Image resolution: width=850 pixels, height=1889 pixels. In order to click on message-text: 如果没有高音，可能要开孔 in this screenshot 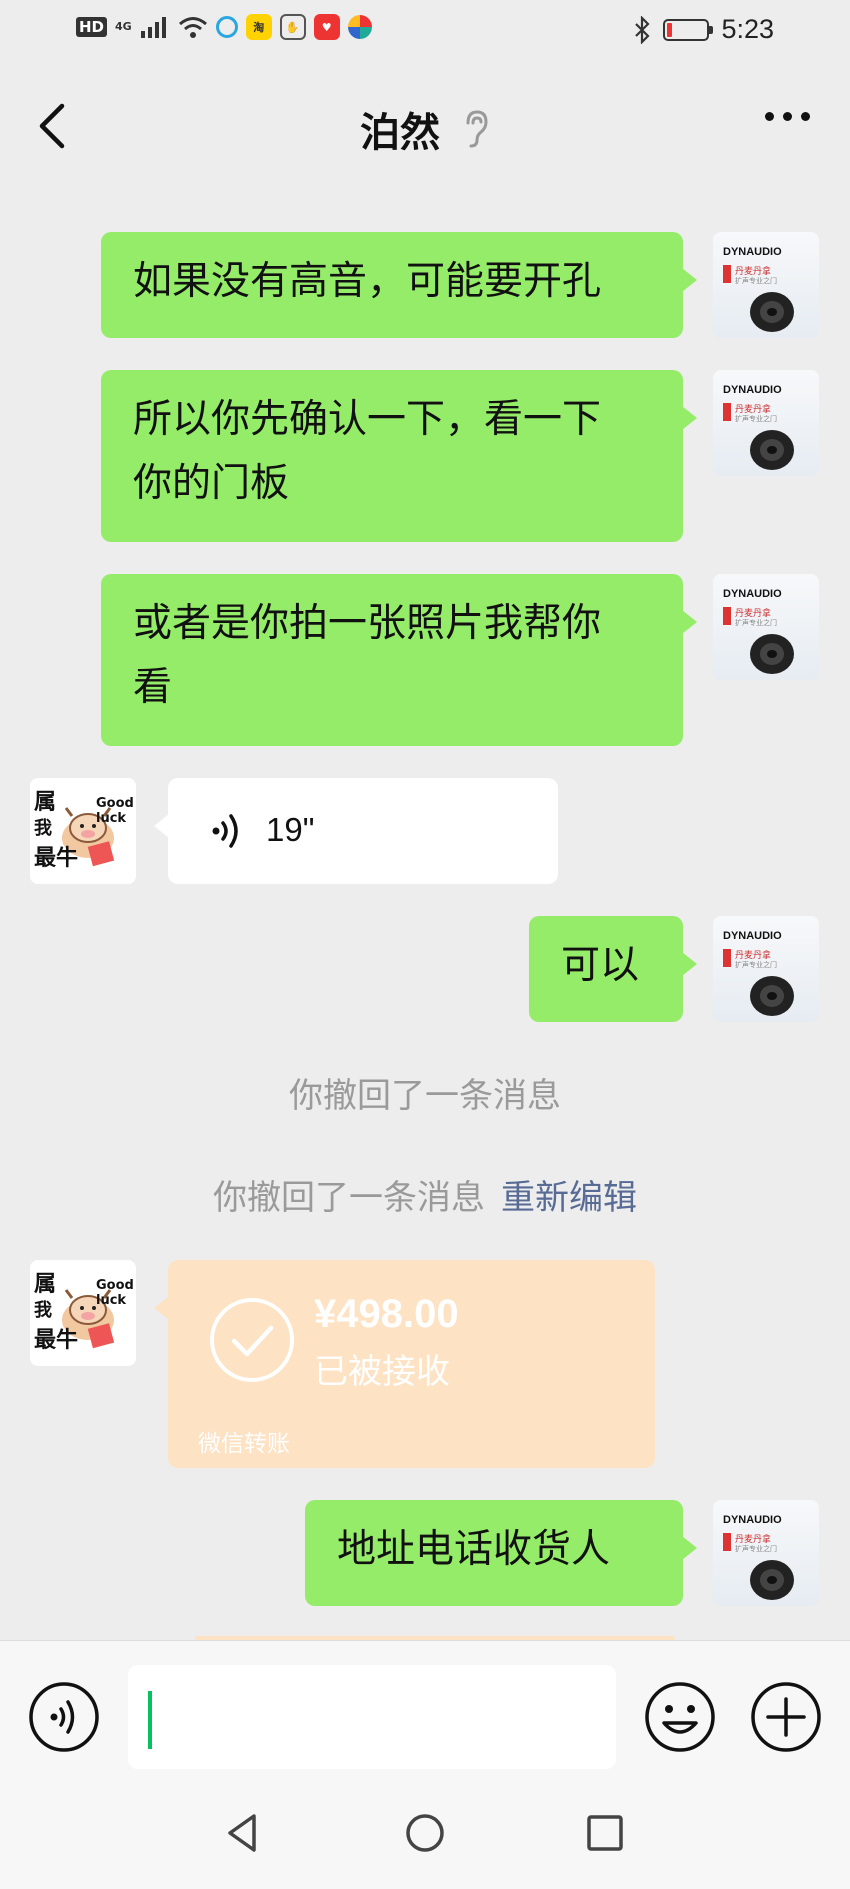, I will do `click(367, 281)`.